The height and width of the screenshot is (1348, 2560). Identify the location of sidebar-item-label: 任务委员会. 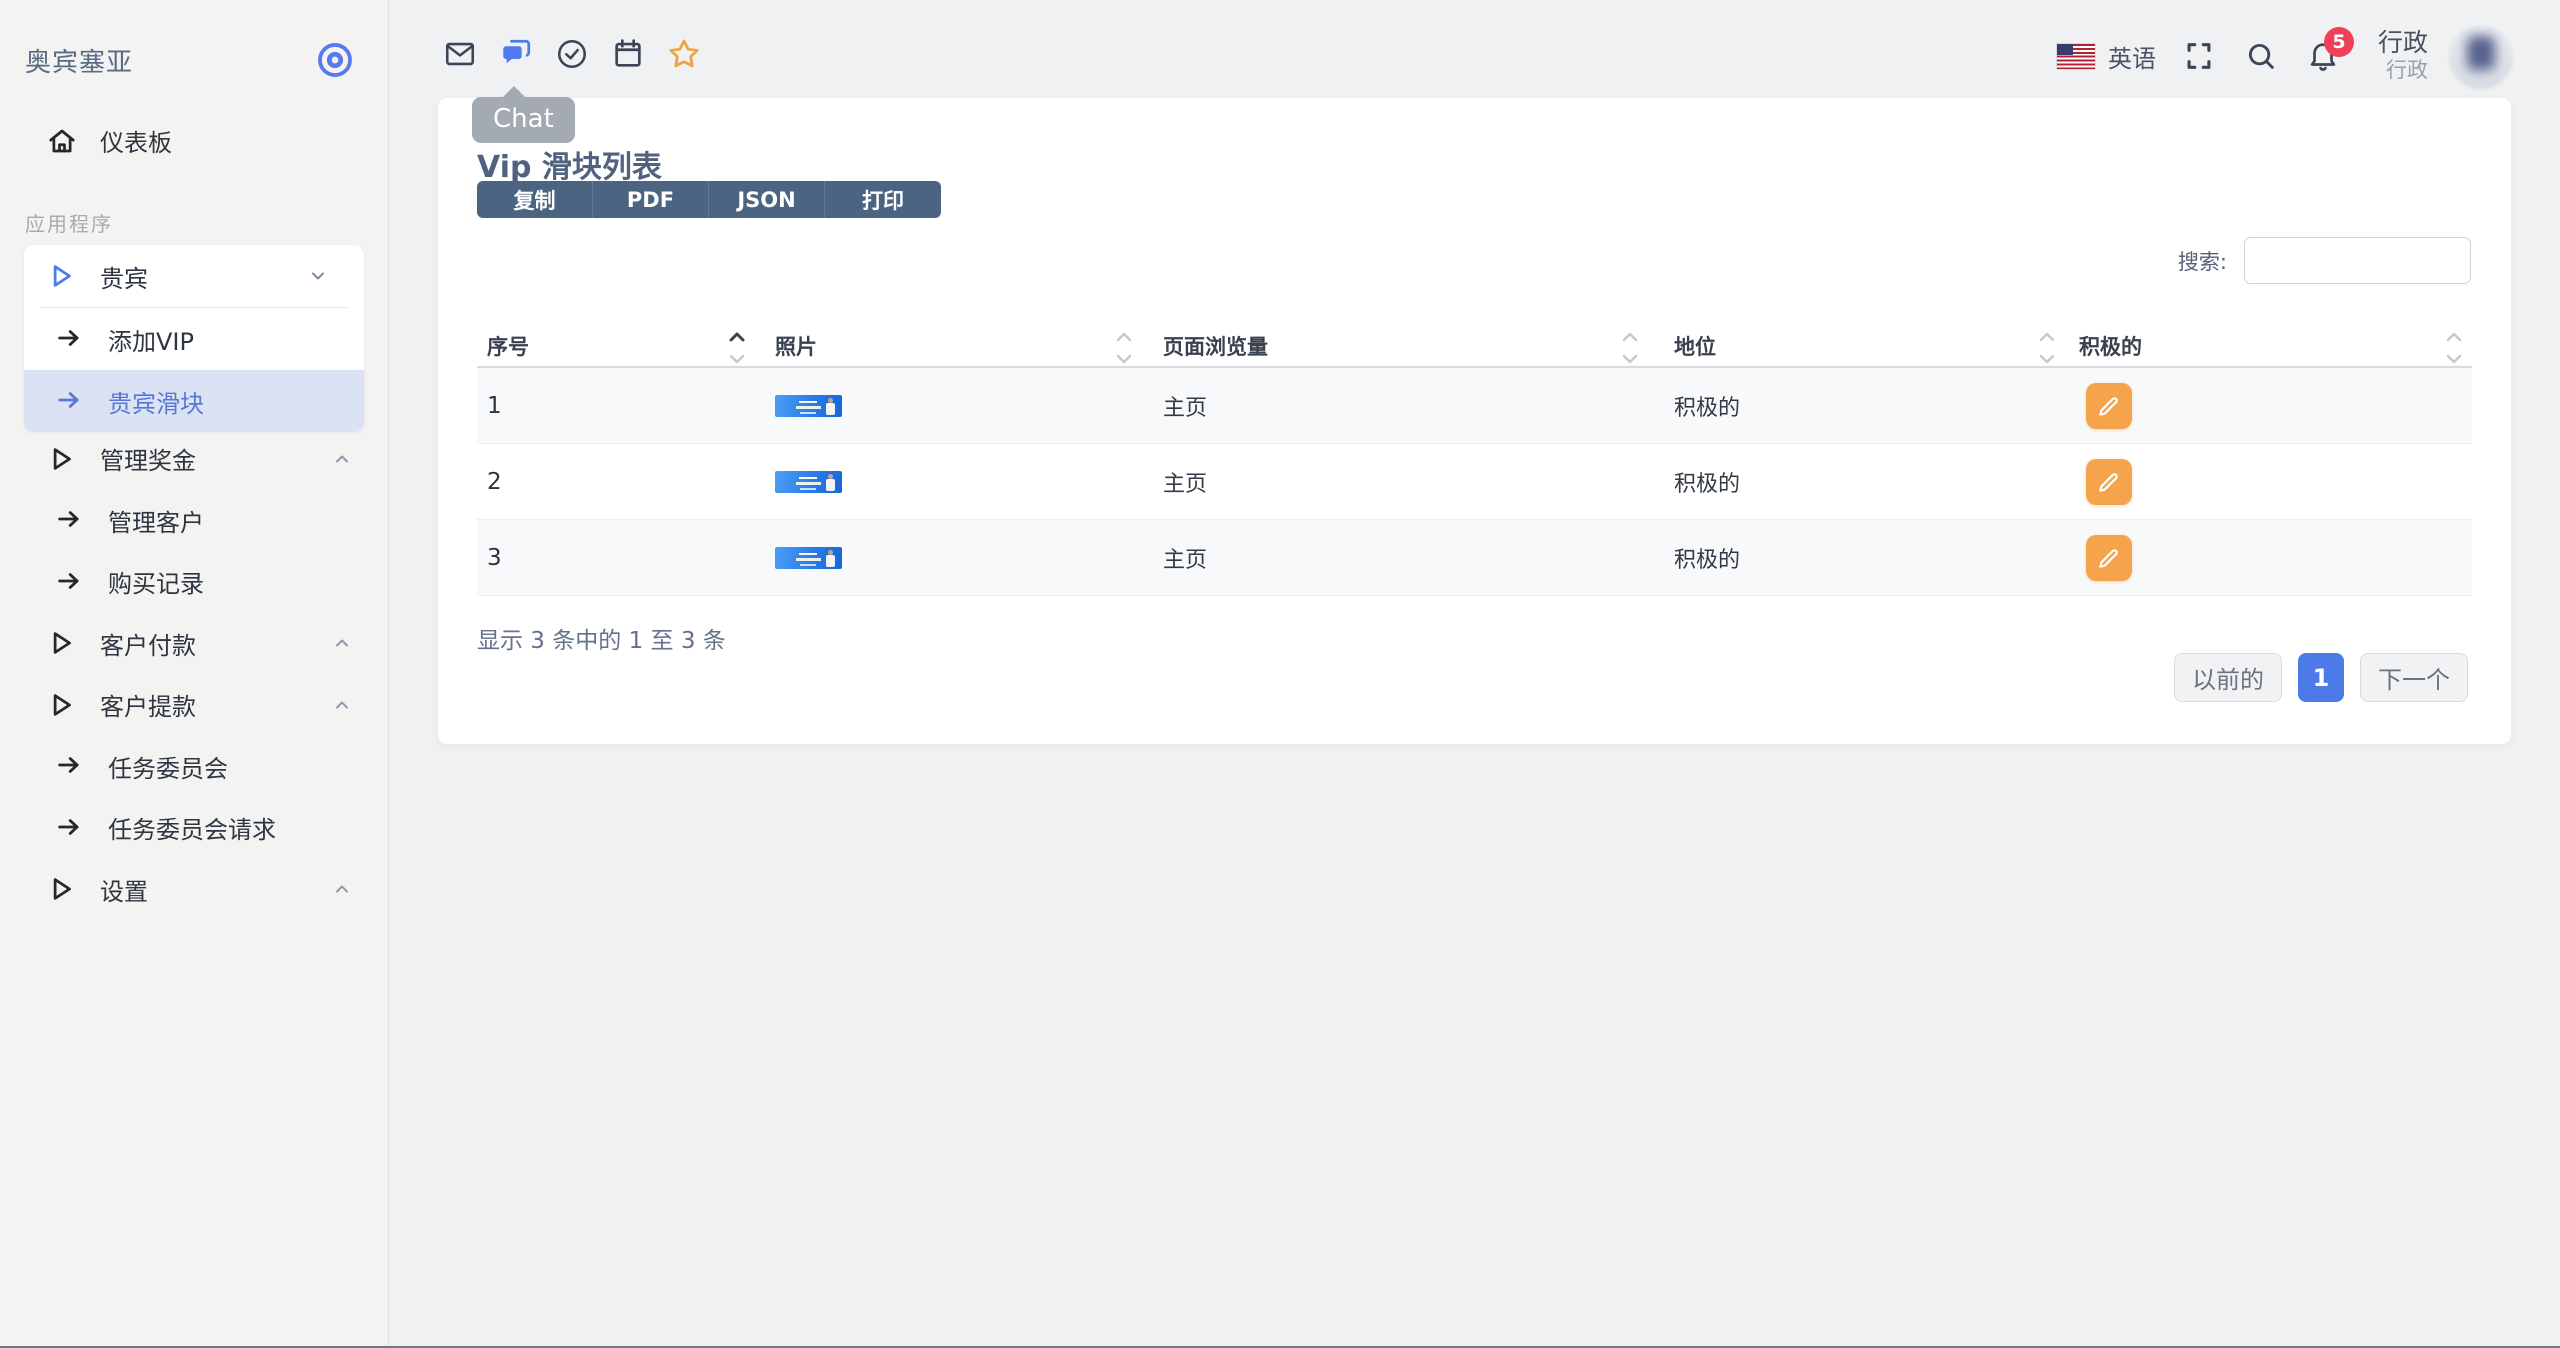
(168, 768).